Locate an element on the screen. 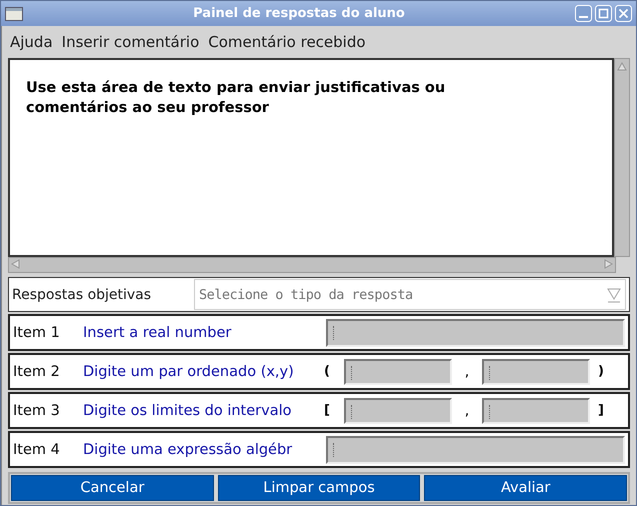  bracket: ( is located at coordinates (327, 371).